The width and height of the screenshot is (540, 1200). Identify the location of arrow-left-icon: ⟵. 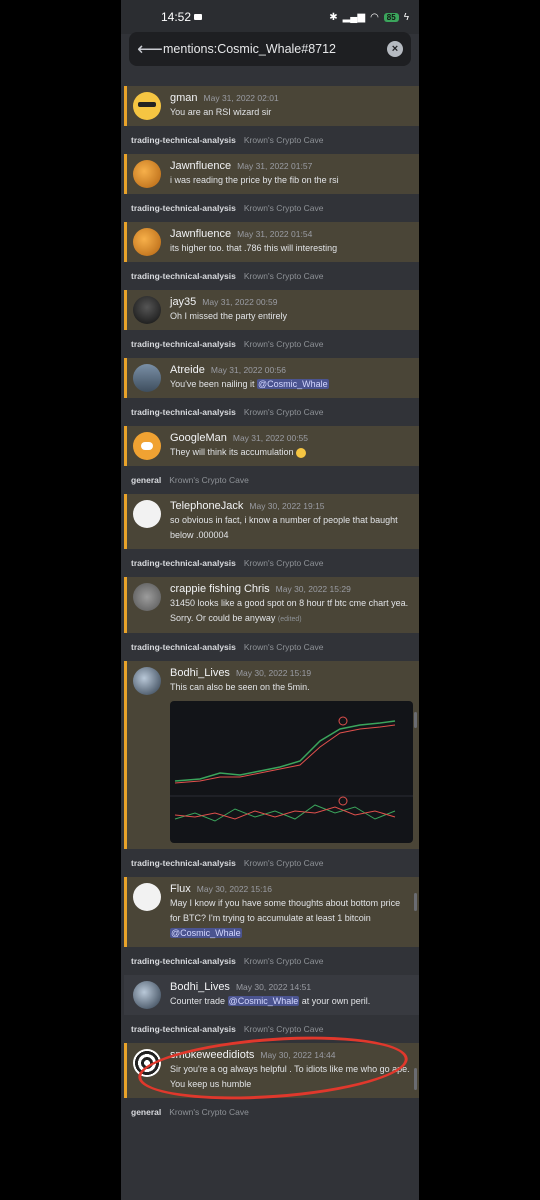
(150, 49).